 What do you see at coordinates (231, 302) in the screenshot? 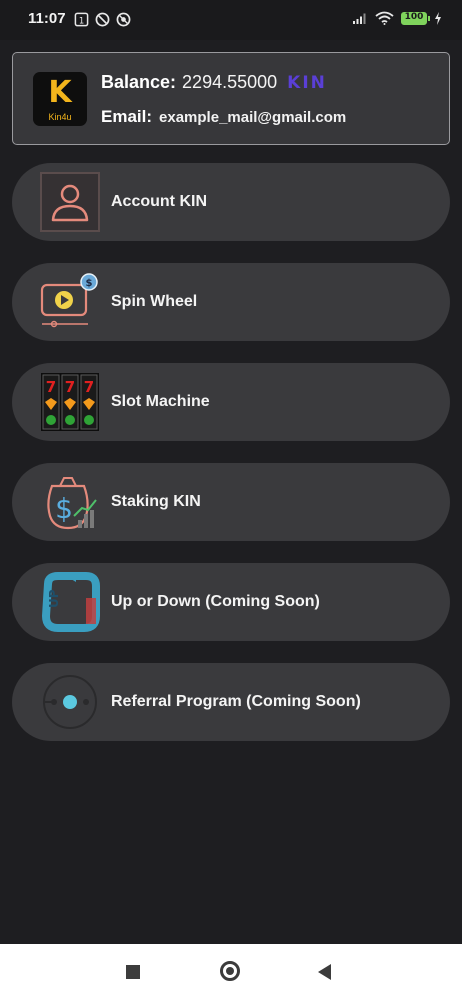
I see `menu-item-spin-wheel: $ Spin Wheel` at bounding box center [231, 302].